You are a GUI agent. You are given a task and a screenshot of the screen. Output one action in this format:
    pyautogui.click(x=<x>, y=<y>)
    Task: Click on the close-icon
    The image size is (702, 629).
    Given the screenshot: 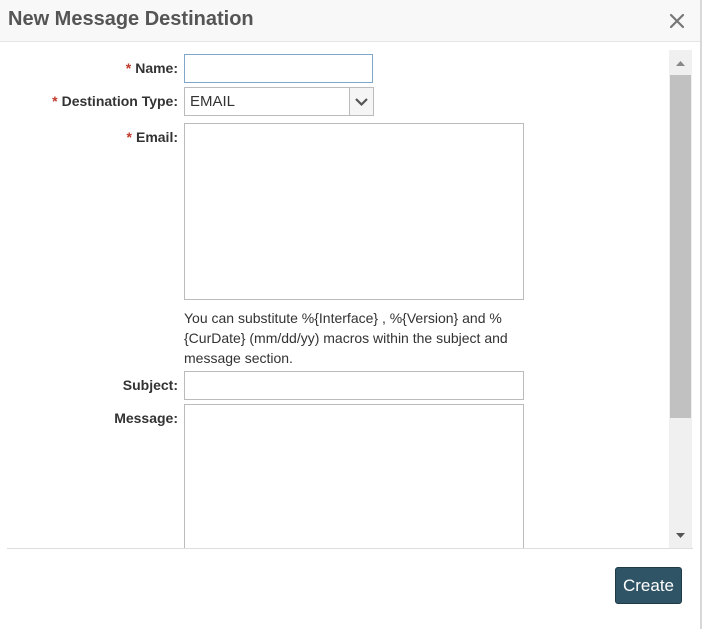 What is the action you would take?
    pyautogui.click(x=677, y=21)
    